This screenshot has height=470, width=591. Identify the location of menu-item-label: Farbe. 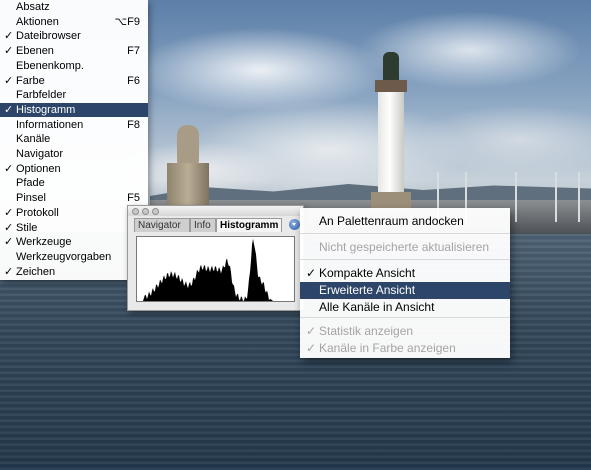
(30, 80).